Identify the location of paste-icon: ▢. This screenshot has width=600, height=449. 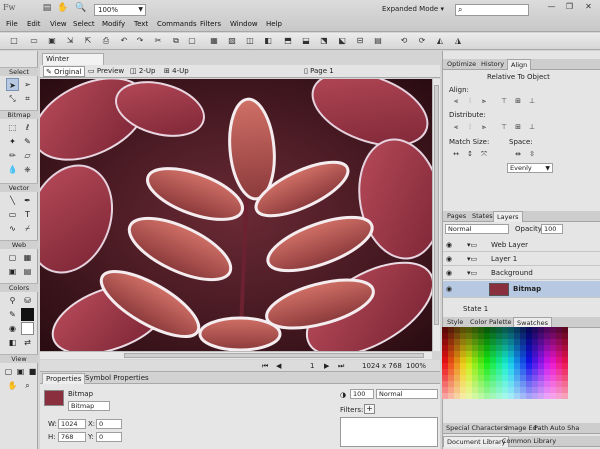
(192, 41).